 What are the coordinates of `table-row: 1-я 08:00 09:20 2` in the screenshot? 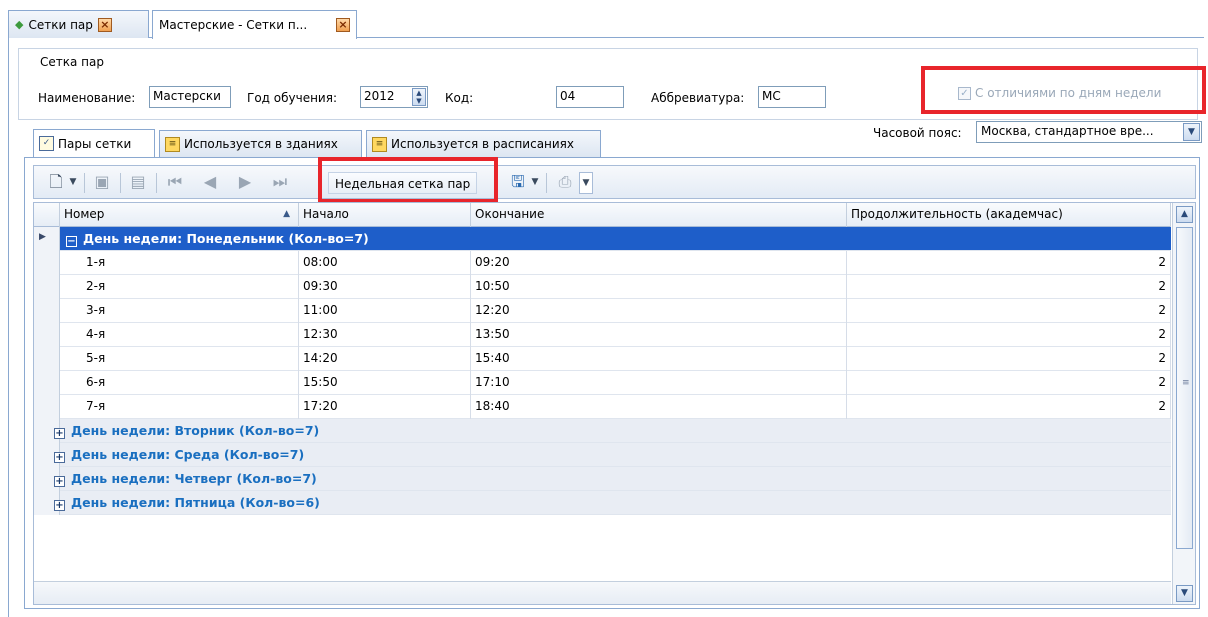 It's located at (602, 263).